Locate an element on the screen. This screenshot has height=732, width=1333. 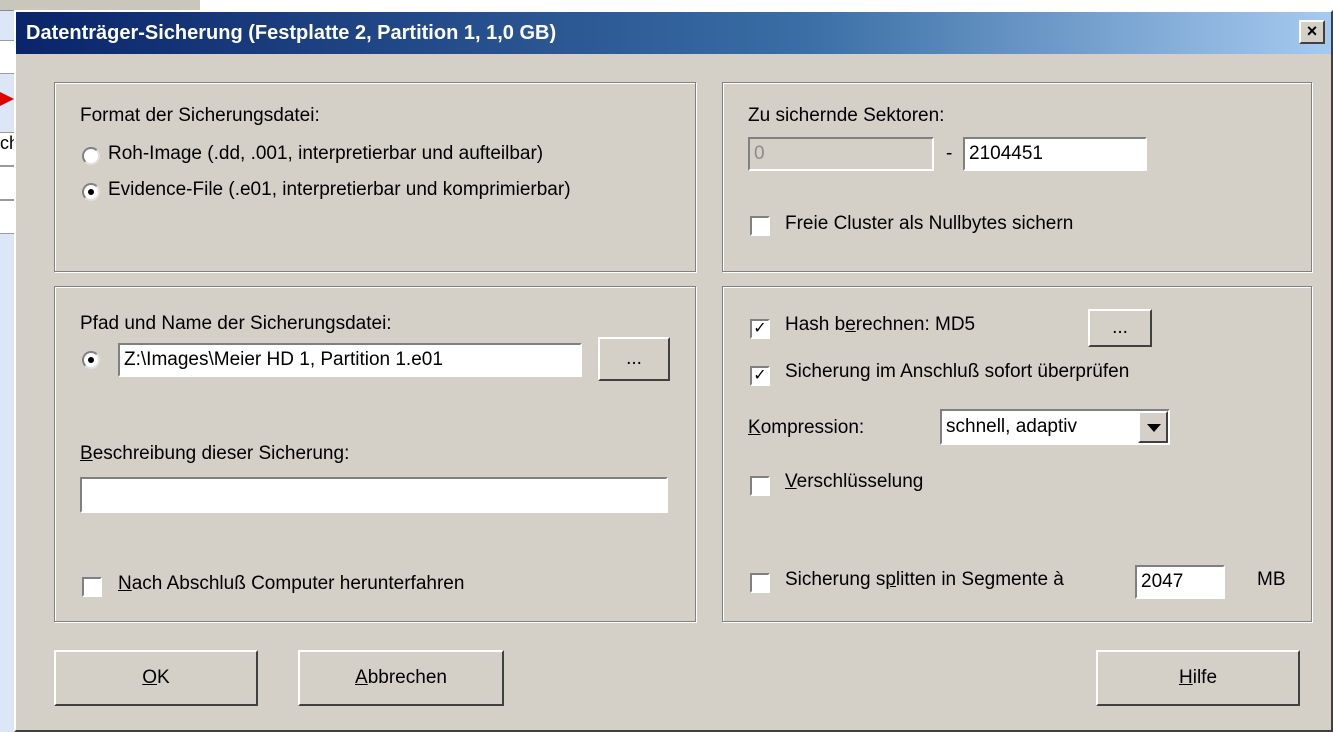
sectors-heading: Zu sichernde Sektoren: is located at coordinates (846, 115).